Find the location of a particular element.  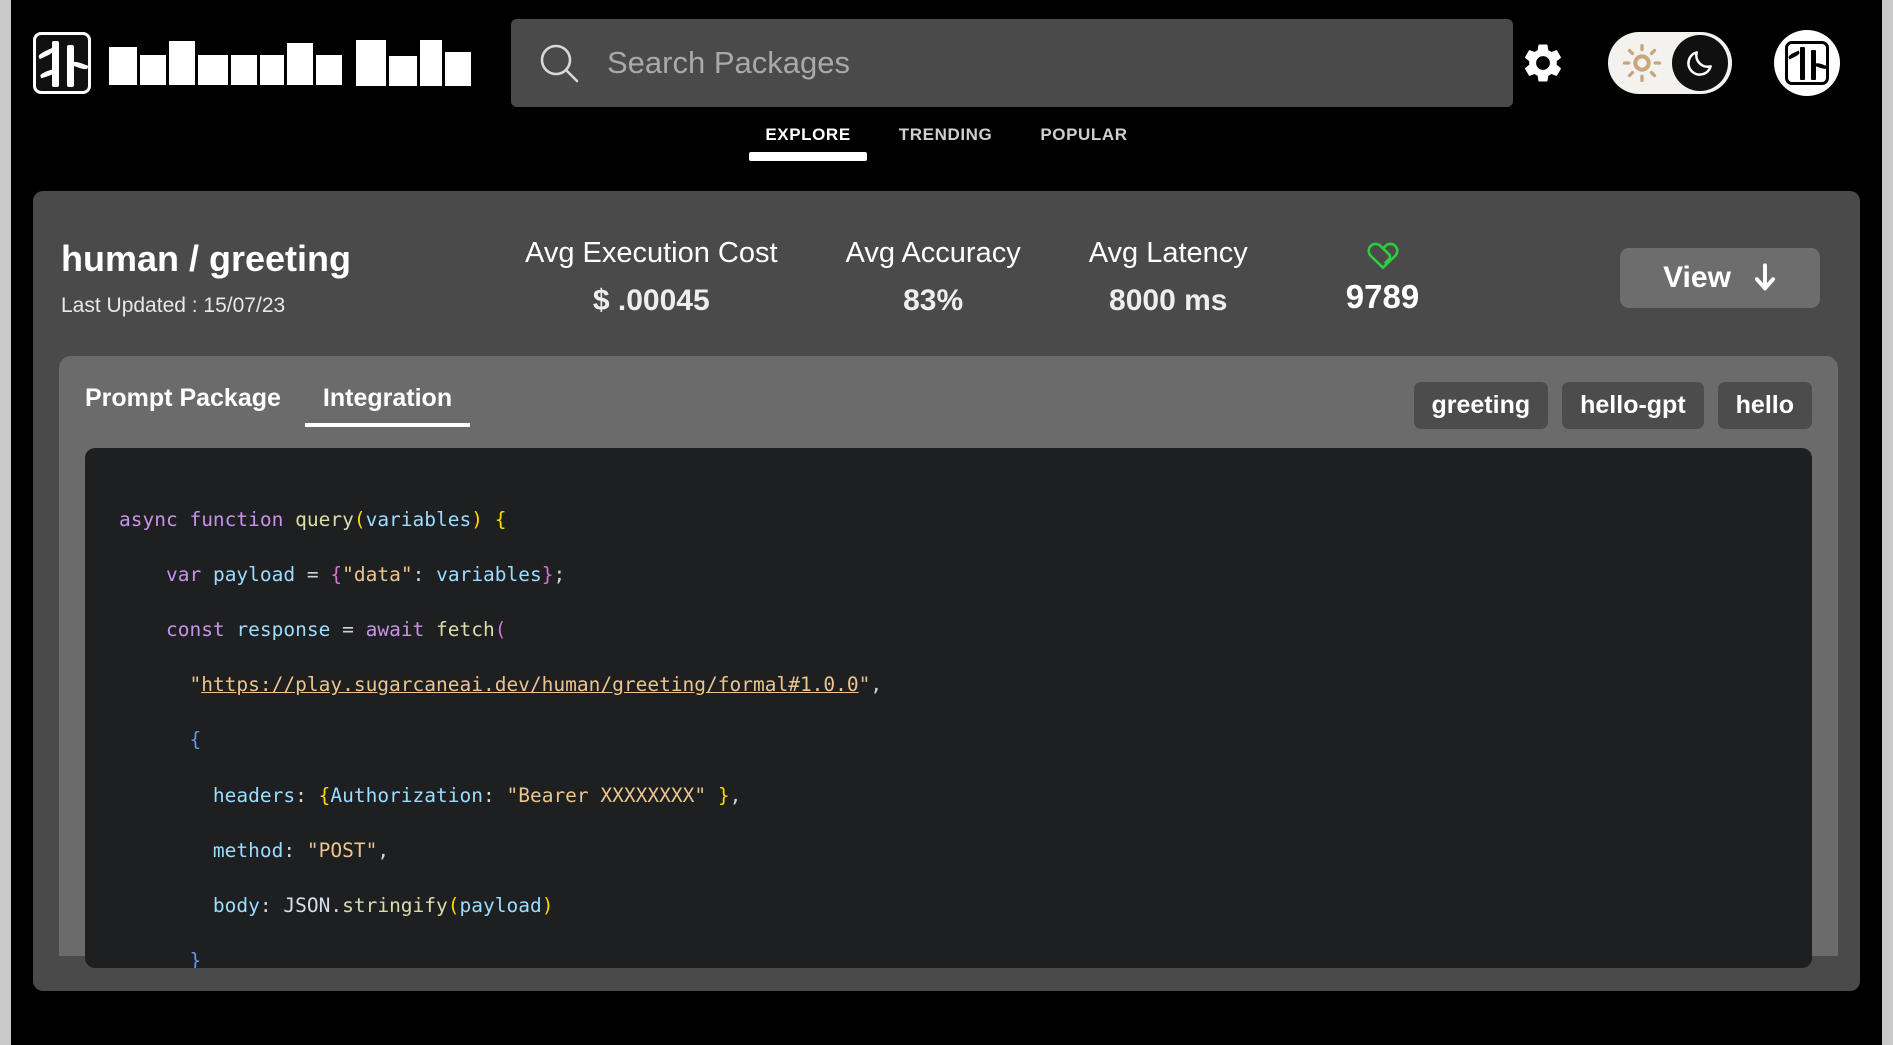

search-bar is located at coordinates (1012, 62).